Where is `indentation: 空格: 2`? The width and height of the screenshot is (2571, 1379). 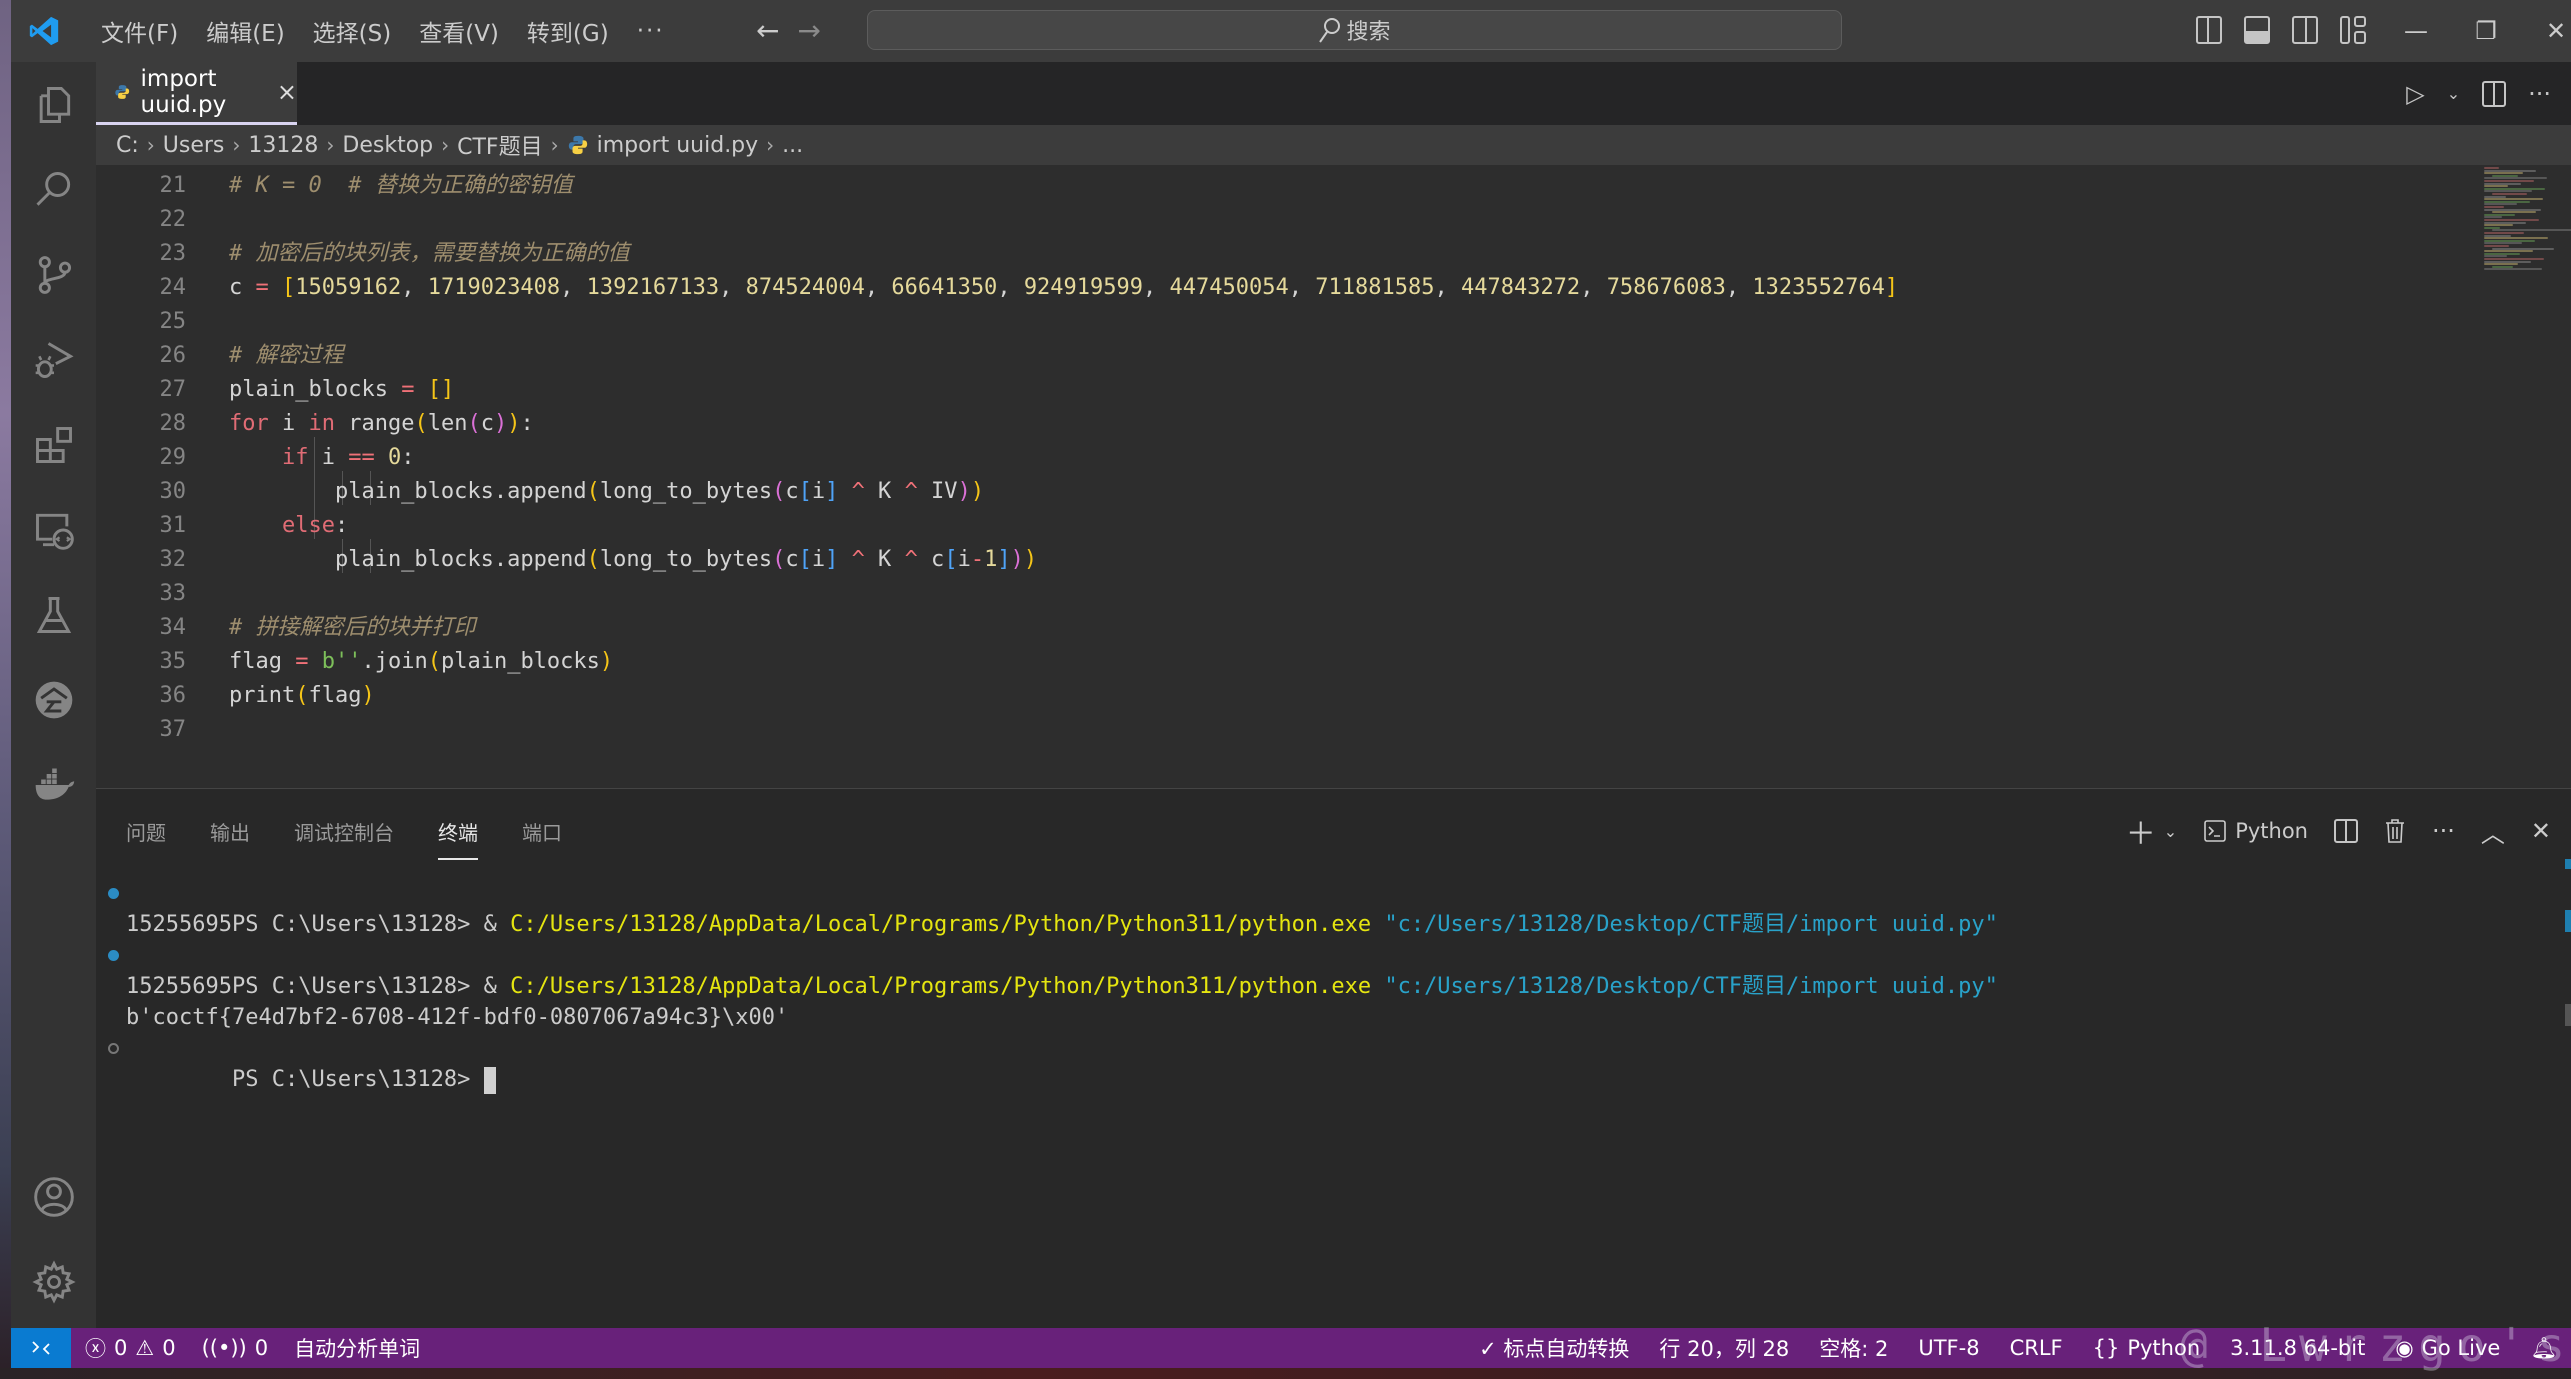 indentation: 空格: 2 is located at coordinates (1853, 1348).